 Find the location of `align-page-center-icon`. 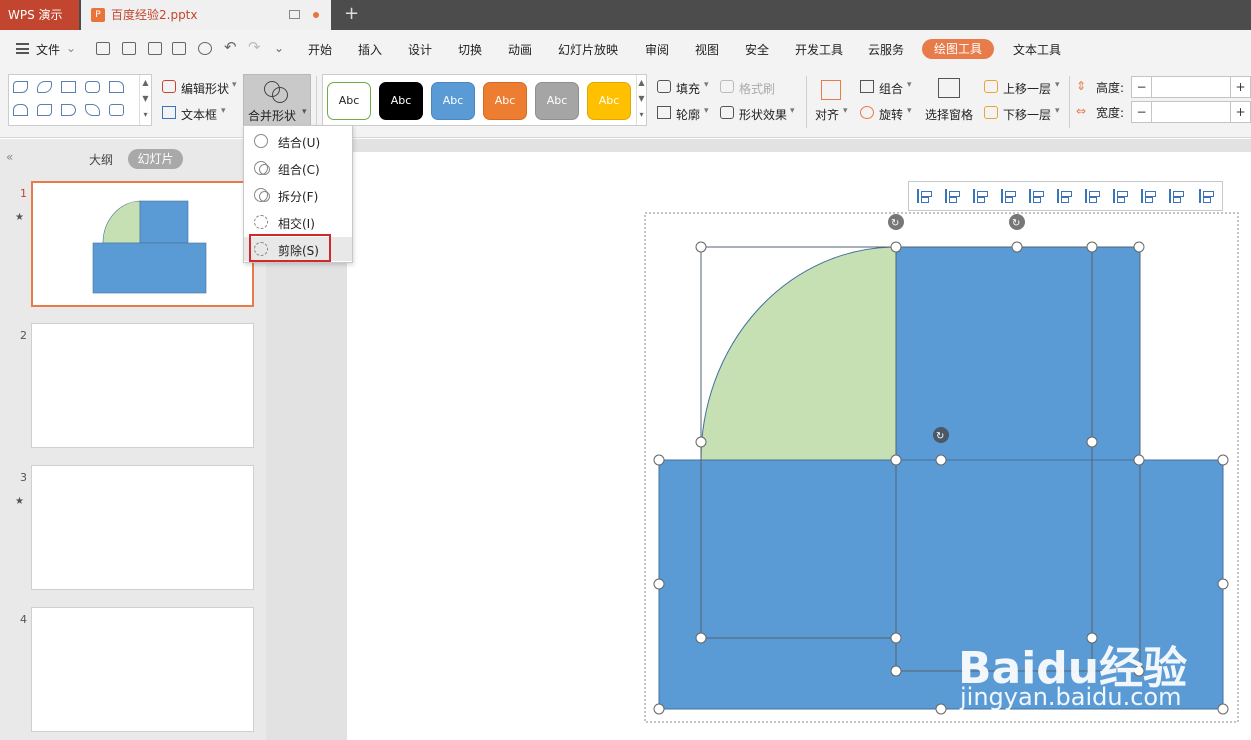

align-page-center-icon is located at coordinates (1092, 196).